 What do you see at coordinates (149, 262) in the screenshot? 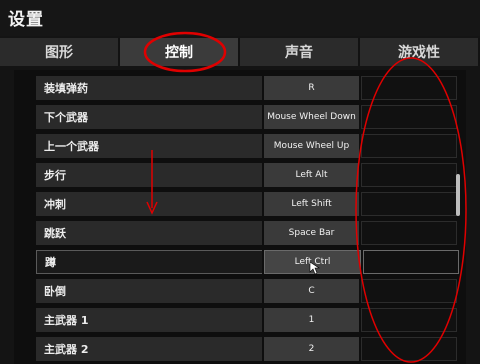
I see `binding-label: 蹲` at bounding box center [149, 262].